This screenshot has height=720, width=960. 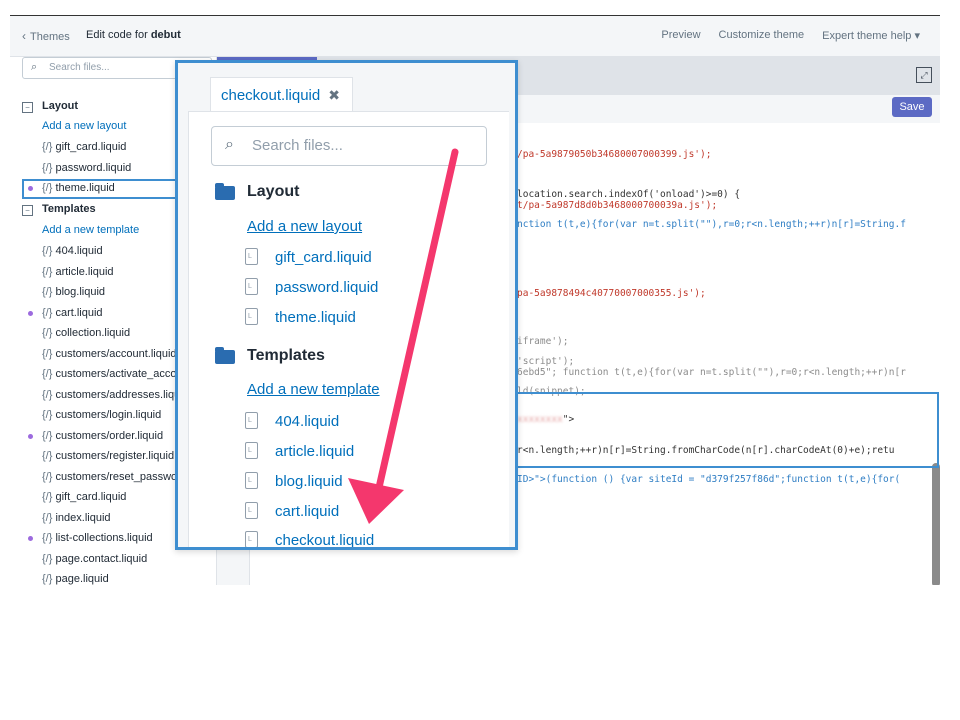 I want to click on customize-theme-link: Customize theme, so click(x=762, y=35).